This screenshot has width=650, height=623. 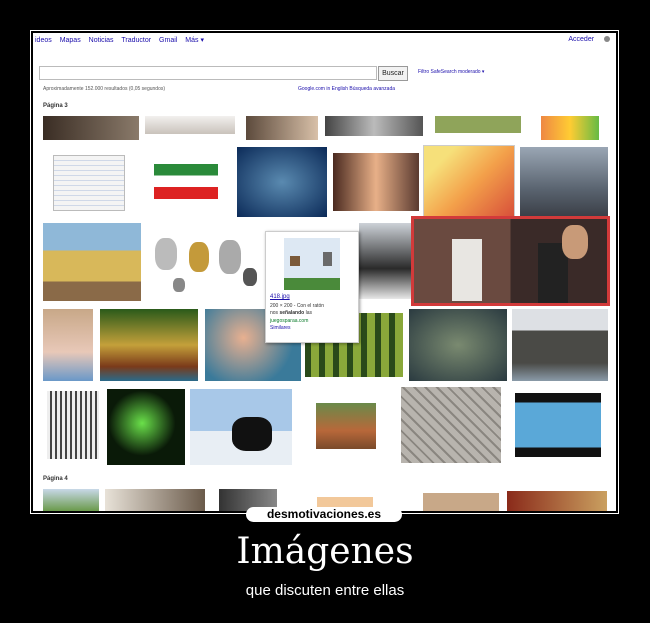 What do you see at coordinates (194, 40) in the screenshot?
I see `nav-link-more: Más ▾` at bounding box center [194, 40].